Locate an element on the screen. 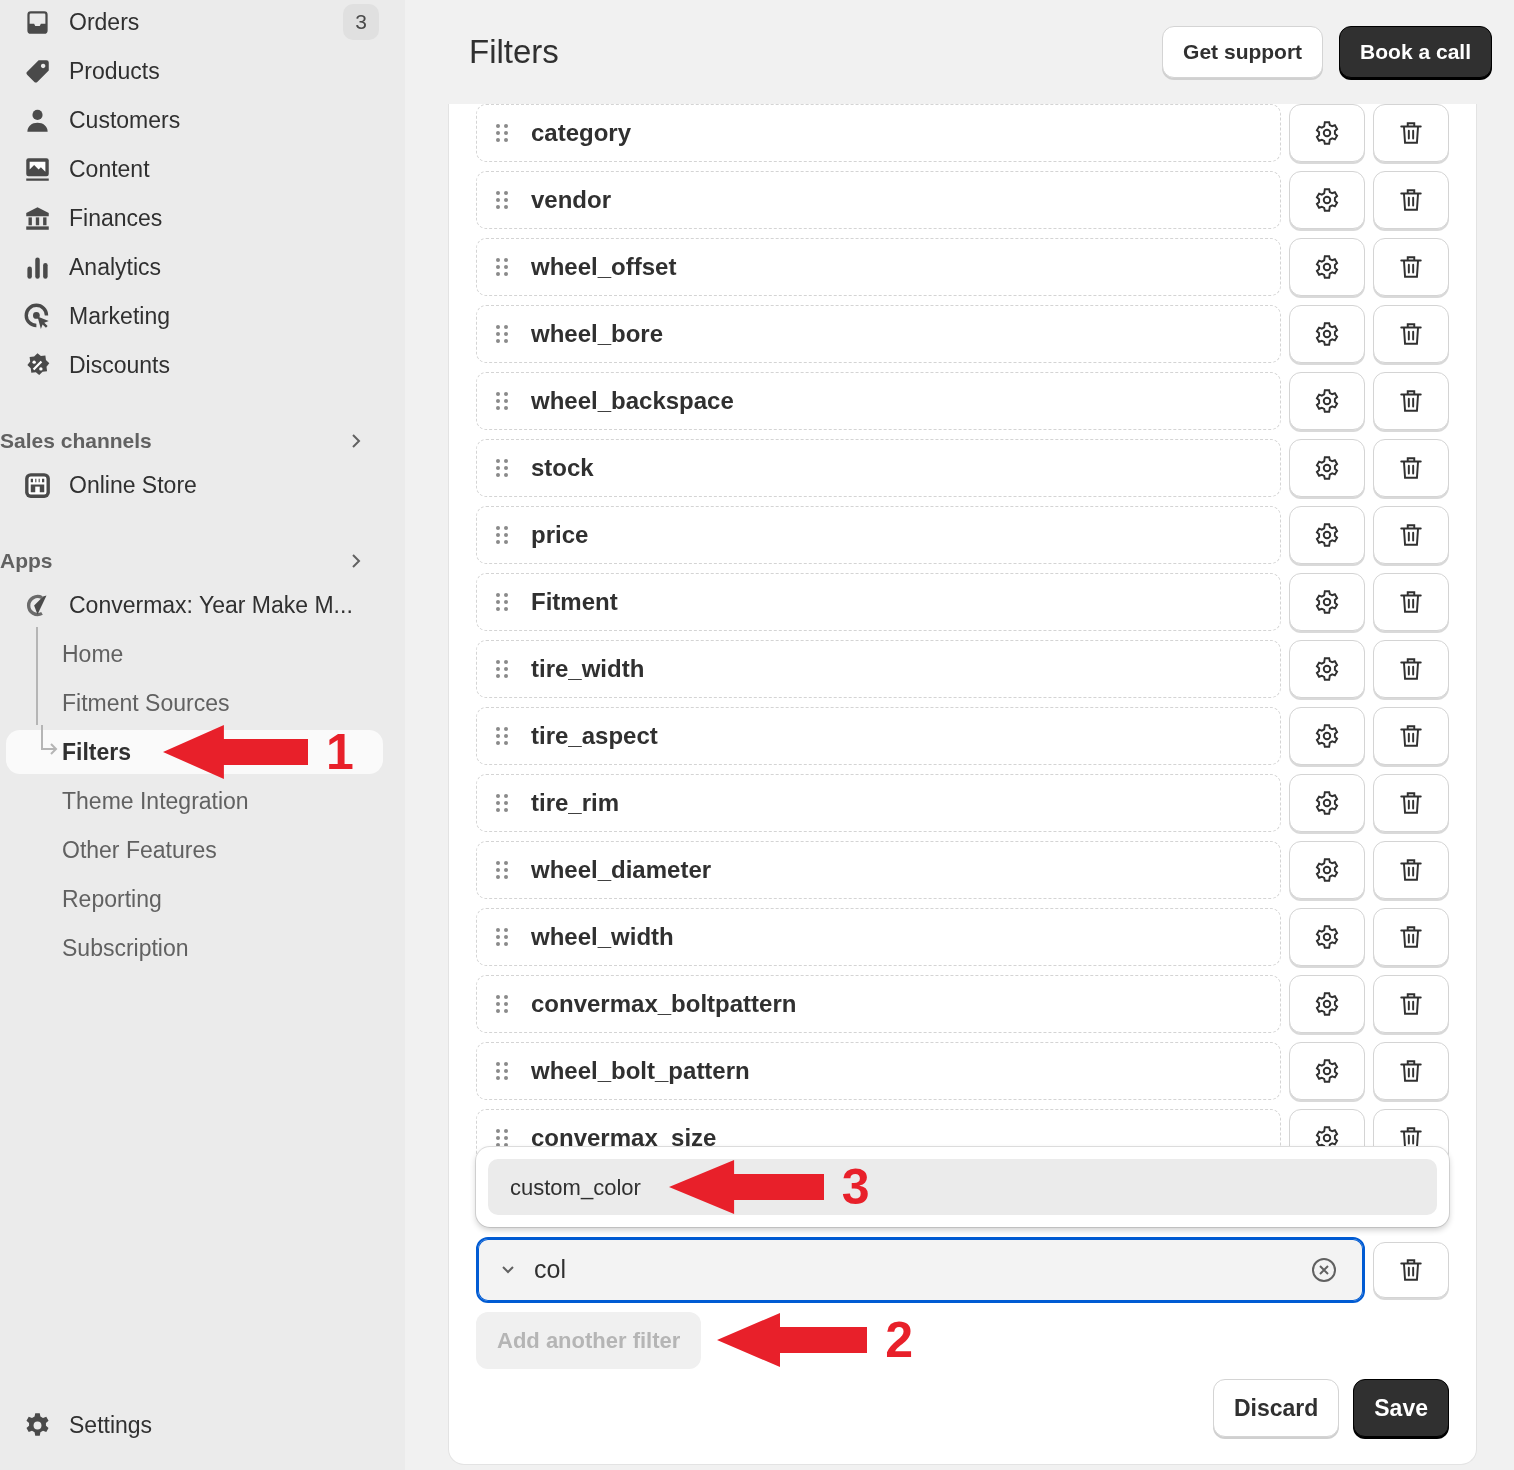 This screenshot has width=1514, height=1470. nav-item: Orders 3 is located at coordinates (191, 22).